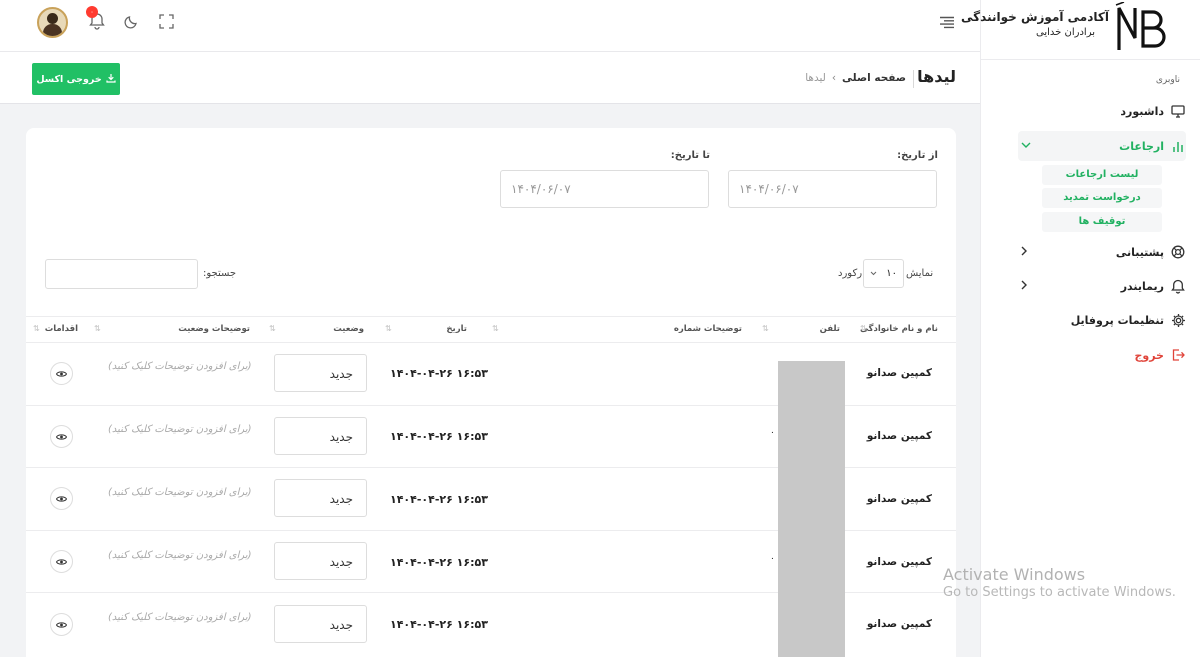 The height and width of the screenshot is (657, 1200). Describe the element at coordinates (92, 12) in the screenshot. I see `notification-badge: ۰` at that location.